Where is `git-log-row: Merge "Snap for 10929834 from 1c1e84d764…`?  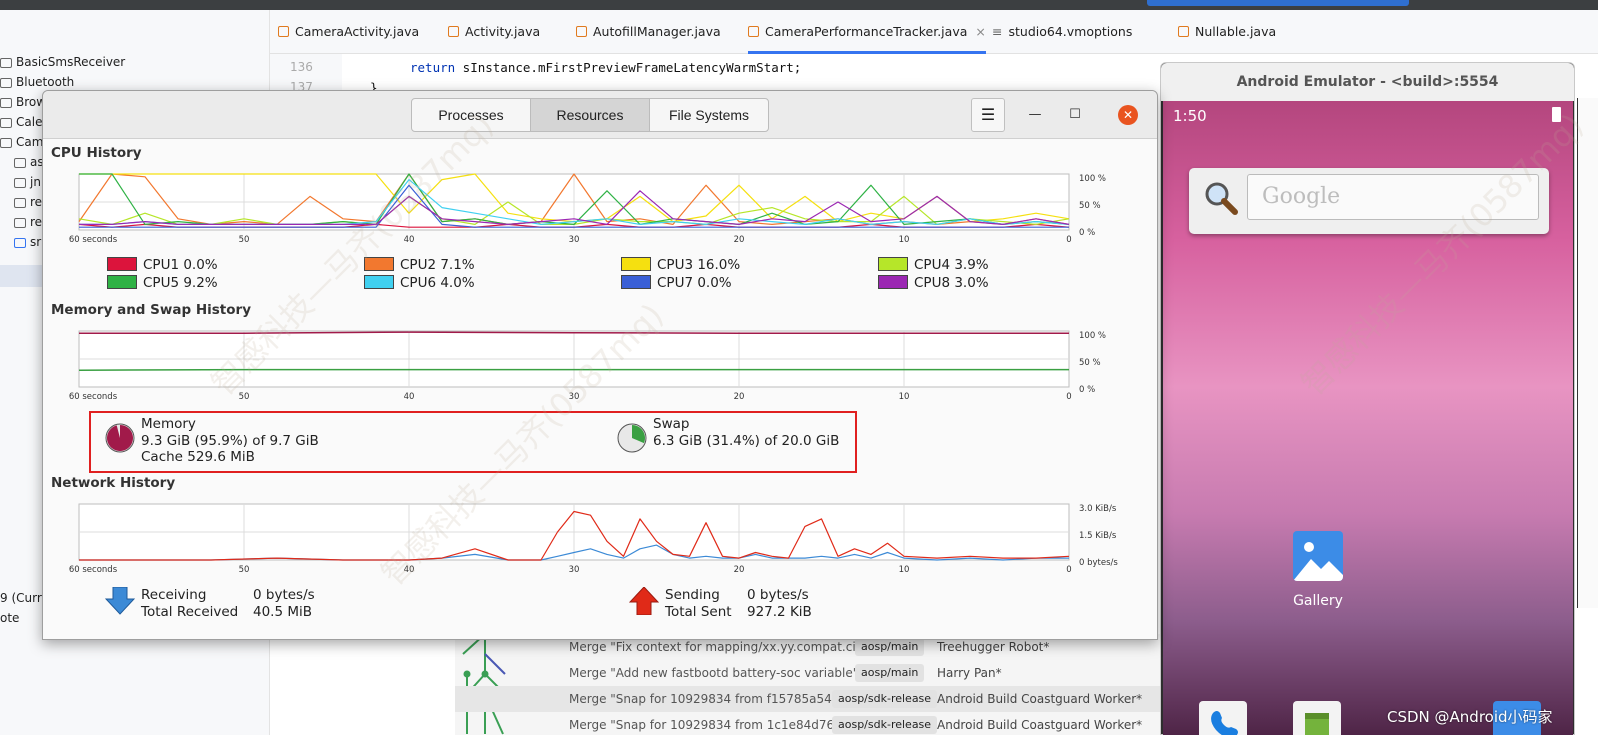
git-log-row: Merge "Snap for 10929834 from 1c1e84d764… is located at coordinates (807, 723).